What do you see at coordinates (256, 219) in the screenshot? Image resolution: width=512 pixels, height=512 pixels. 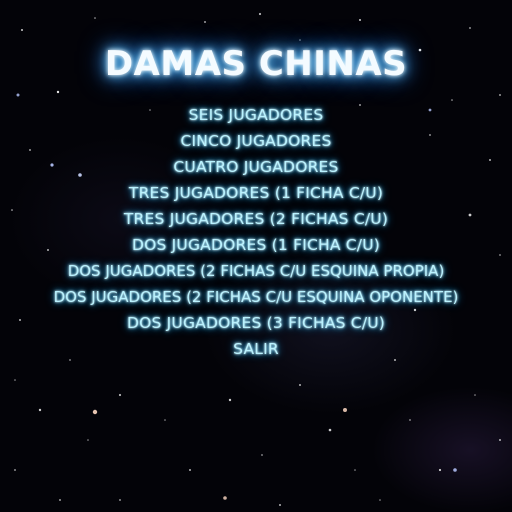 I see `menu-item-three-players-2-pieces: TRES JUGADORES (2 FICHAS C/U)` at bounding box center [256, 219].